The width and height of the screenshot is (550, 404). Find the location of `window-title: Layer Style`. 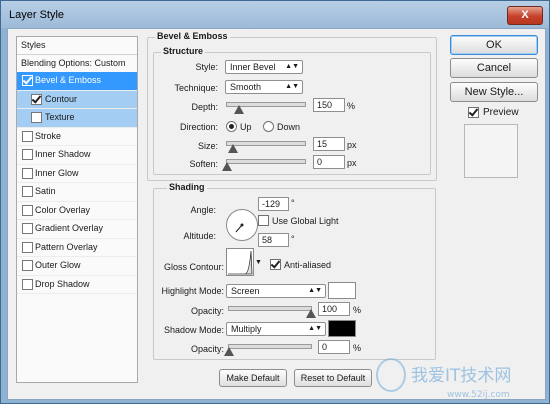

window-title: Layer Style is located at coordinates (37, 15).